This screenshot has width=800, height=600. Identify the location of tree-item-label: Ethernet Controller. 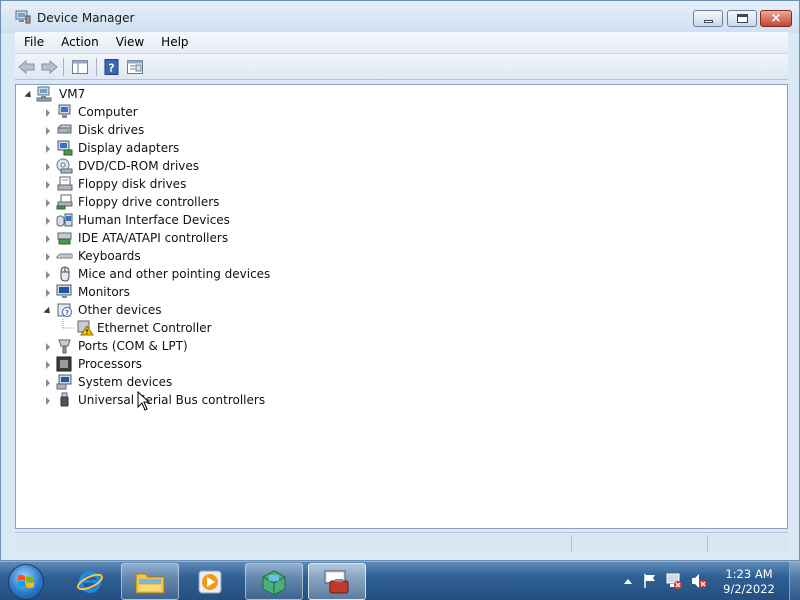
(154, 328).